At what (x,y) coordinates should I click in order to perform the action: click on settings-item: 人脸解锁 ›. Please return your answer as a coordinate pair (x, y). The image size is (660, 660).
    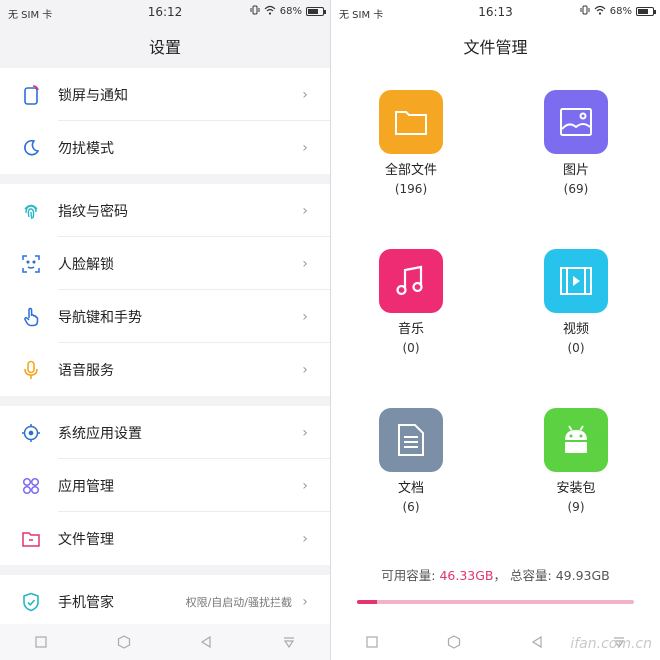
    Looking at the image, I should click on (165, 263).